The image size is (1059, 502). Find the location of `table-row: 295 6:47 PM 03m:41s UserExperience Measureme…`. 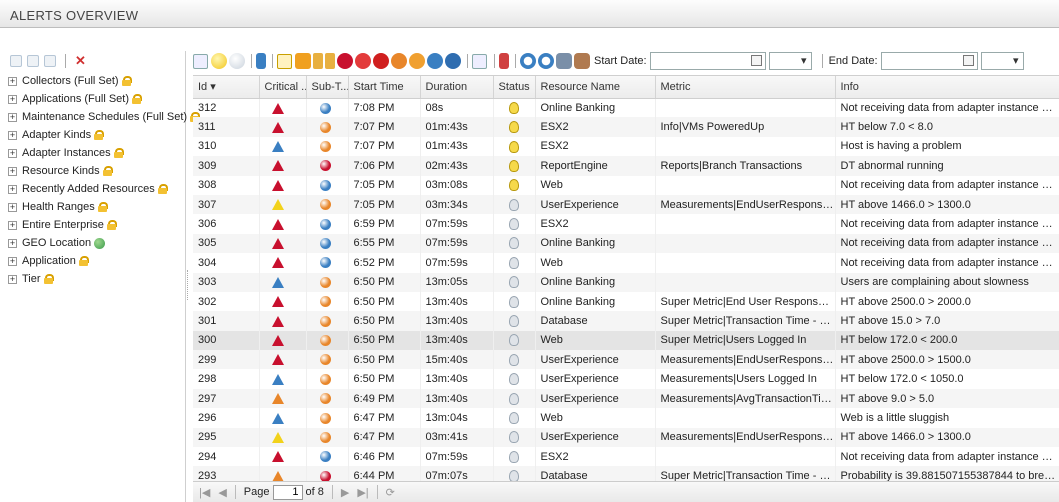

table-row: 295 6:47 PM 03m:41s UserExperience Measureme… is located at coordinates (626, 437).